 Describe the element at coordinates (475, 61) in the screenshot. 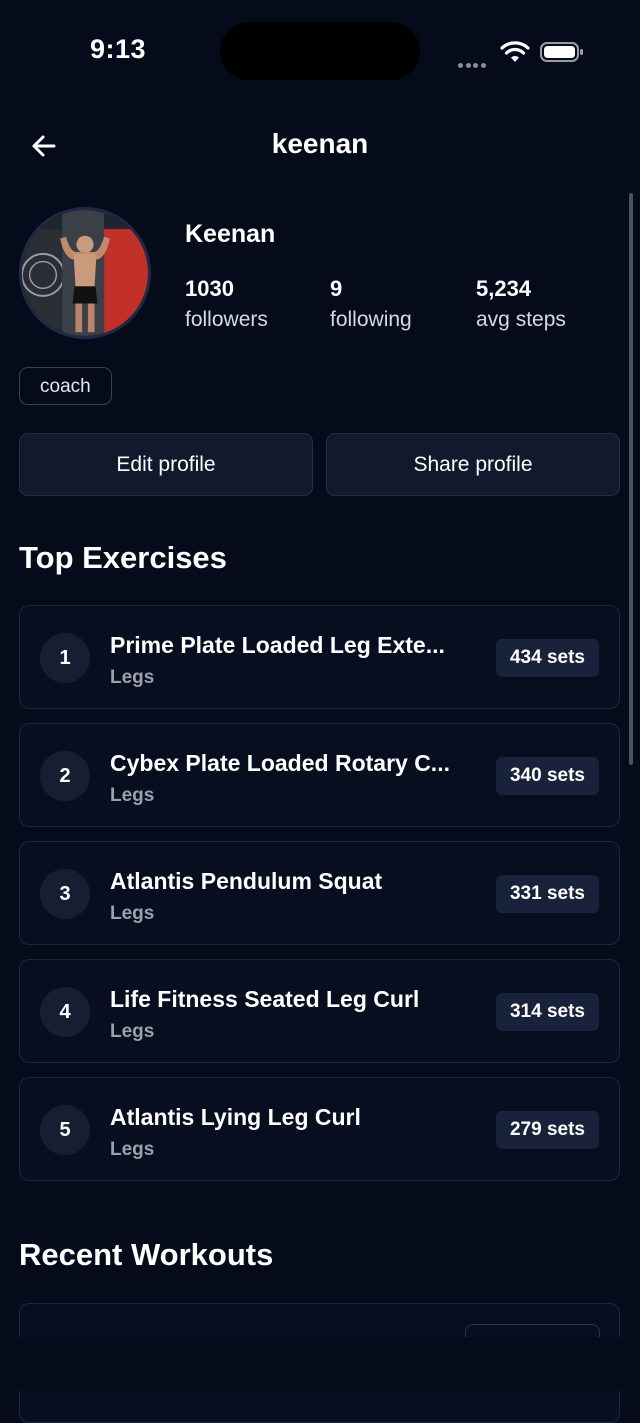

I see `signal-dots-icon` at that location.